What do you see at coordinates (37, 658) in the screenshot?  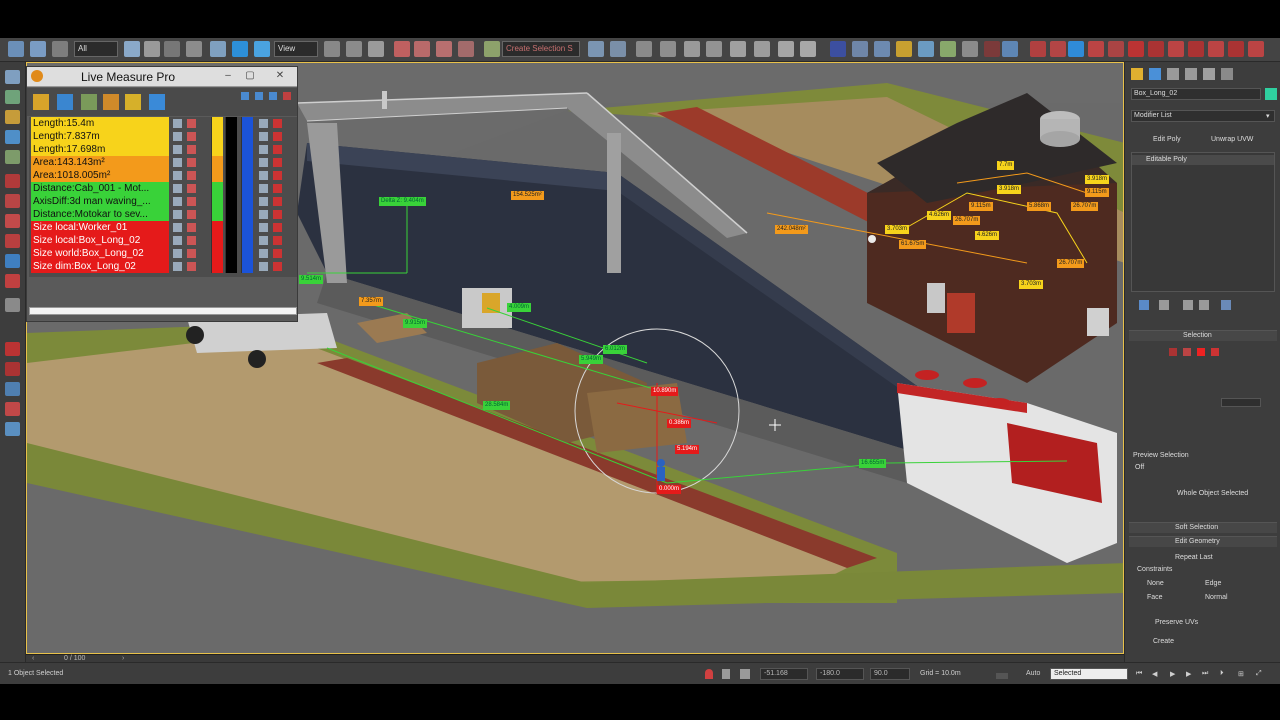 I see `prev-frame-icon: ‹` at bounding box center [37, 658].